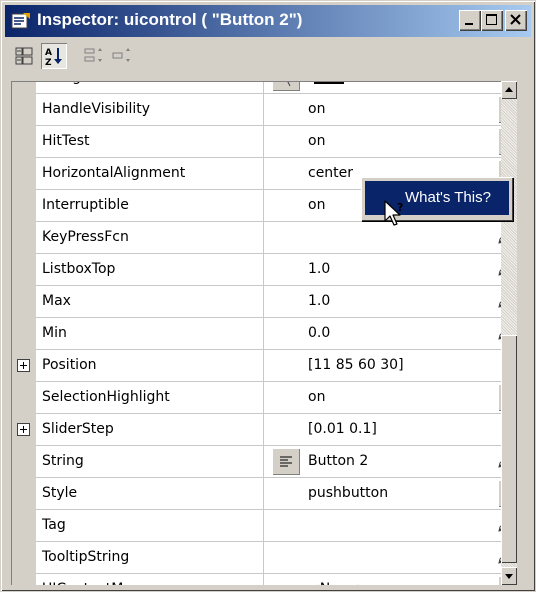 This screenshot has height=592, width=536. Describe the element at coordinates (492, 20) in the screenshot. I see `maximize-icon` at that location.